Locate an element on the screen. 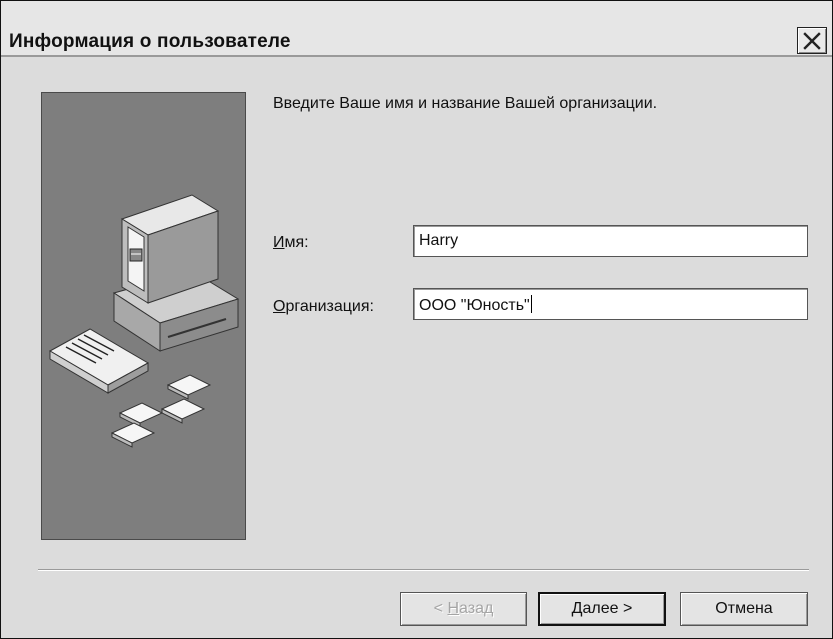 This screenshot has width=833, height=639. back-button-text: азад is located at coordinates (476, 608).